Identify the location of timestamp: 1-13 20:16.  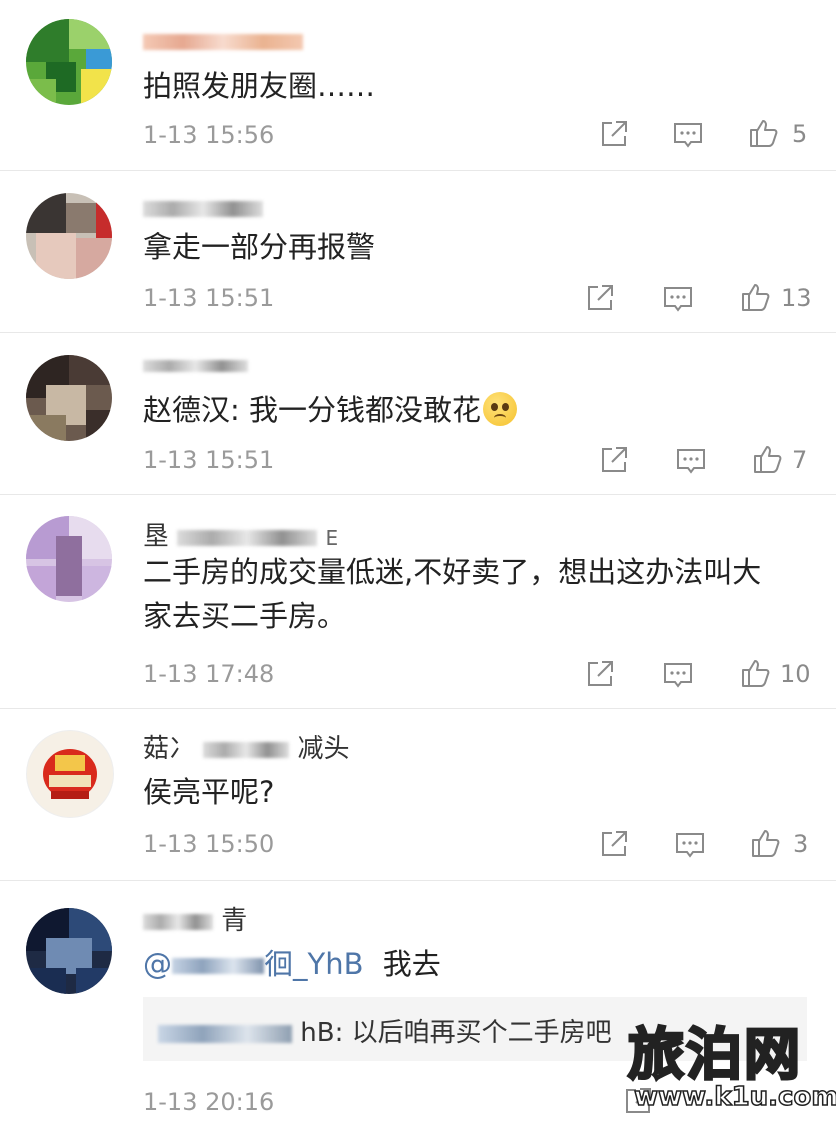
(209, 1102).